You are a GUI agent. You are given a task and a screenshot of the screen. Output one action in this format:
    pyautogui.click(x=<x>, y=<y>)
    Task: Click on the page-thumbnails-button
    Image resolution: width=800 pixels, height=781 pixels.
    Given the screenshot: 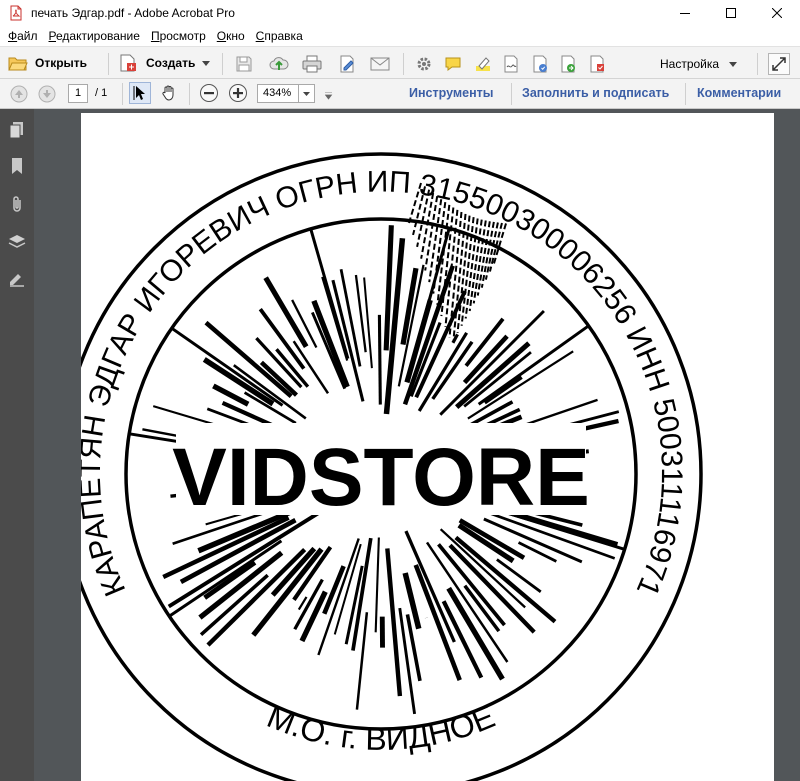 What is the action you would take?
    pyautogui.click(x=17, y=130)
    